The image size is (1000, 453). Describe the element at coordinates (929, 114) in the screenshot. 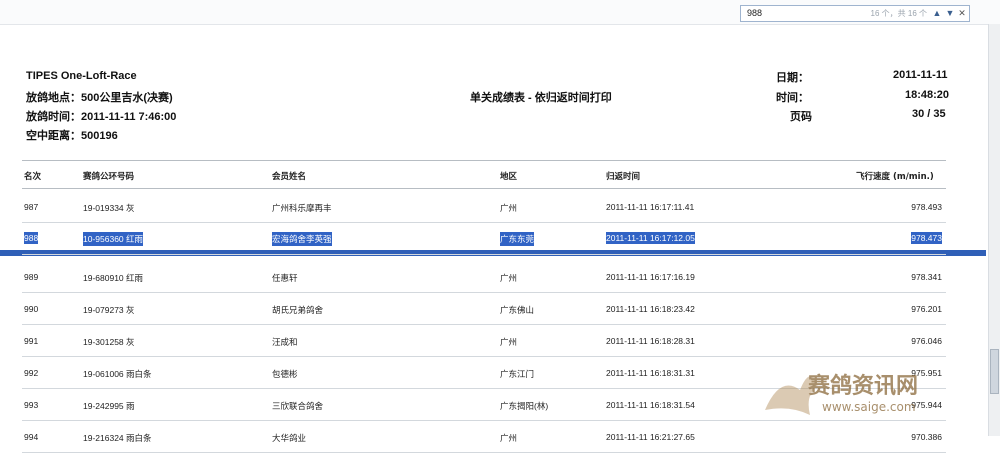

I see `page-value: 30 / 35` at that location.